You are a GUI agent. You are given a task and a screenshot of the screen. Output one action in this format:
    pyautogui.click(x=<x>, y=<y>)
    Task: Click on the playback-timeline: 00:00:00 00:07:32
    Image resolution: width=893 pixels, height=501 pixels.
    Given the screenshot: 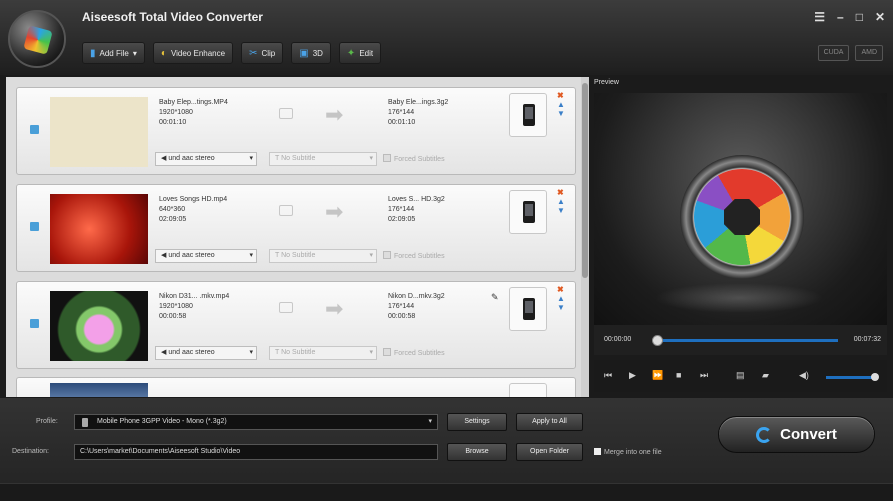 What is the action you would take?
    pyautogui.click(x=740, y=340)
    